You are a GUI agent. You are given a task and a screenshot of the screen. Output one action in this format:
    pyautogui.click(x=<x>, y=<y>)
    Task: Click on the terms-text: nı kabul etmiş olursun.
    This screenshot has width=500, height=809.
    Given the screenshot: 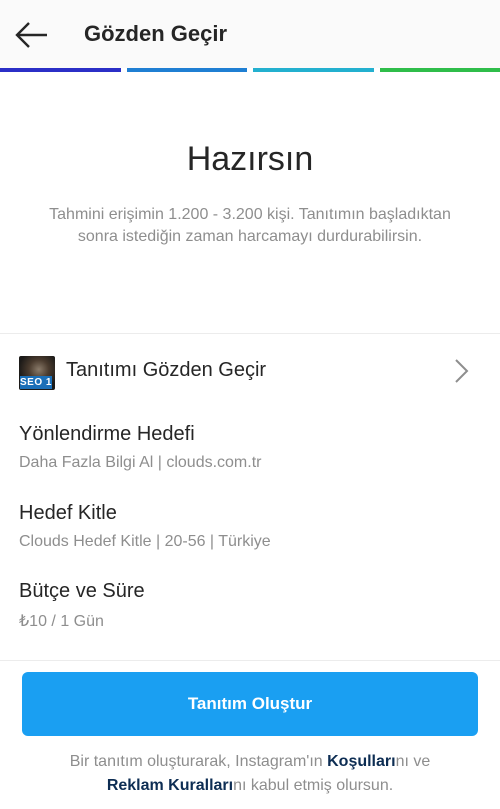 What is the action you would take?
    pyautogui.click(x=313, y=785)
    